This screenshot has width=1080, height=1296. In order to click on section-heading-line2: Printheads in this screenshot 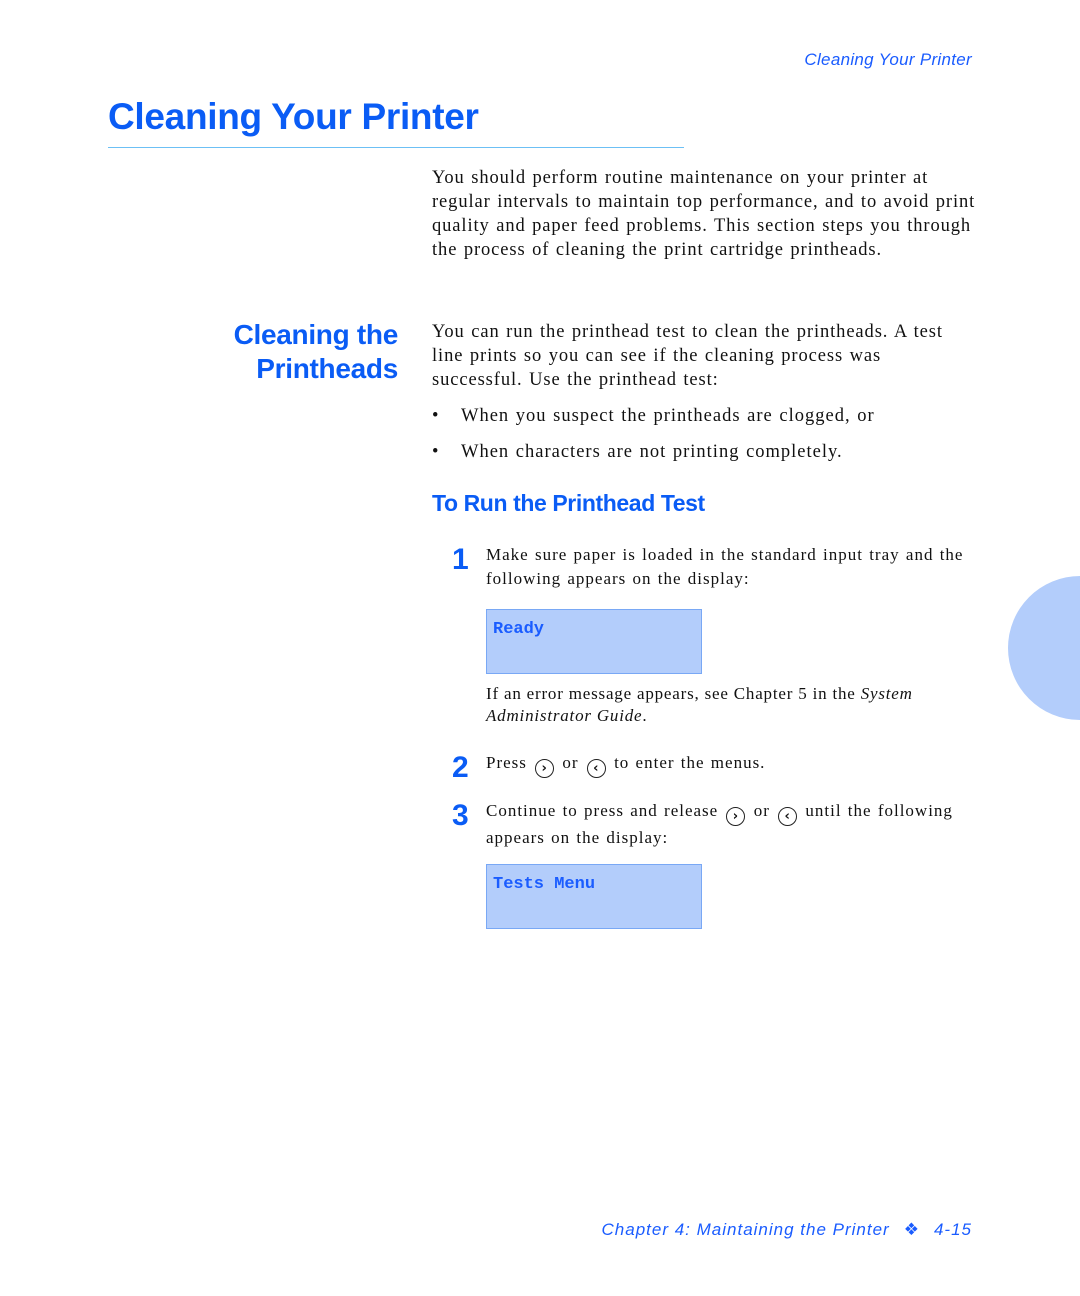, I will do `click(327, 368)`.